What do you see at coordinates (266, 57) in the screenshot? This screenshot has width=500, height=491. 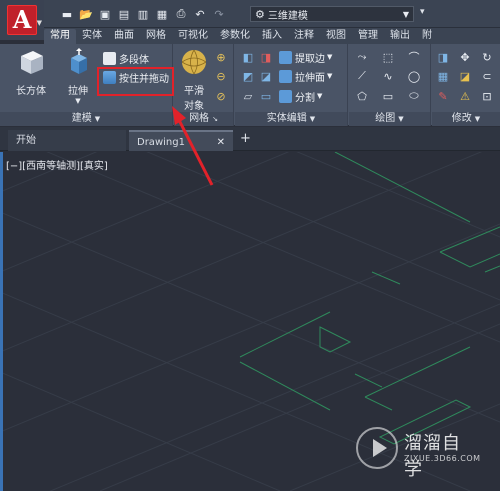 I see `subtract-icon: ◨` at bounding box center [266, 57].